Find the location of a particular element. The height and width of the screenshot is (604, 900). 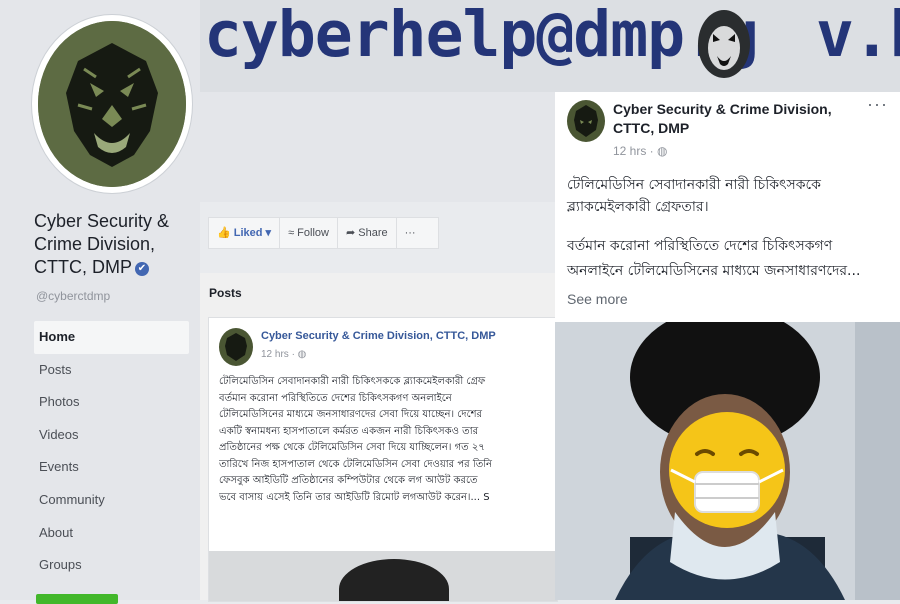

post-timestamp: 12 hrs · ◍ is located at coordinates (284, 354).